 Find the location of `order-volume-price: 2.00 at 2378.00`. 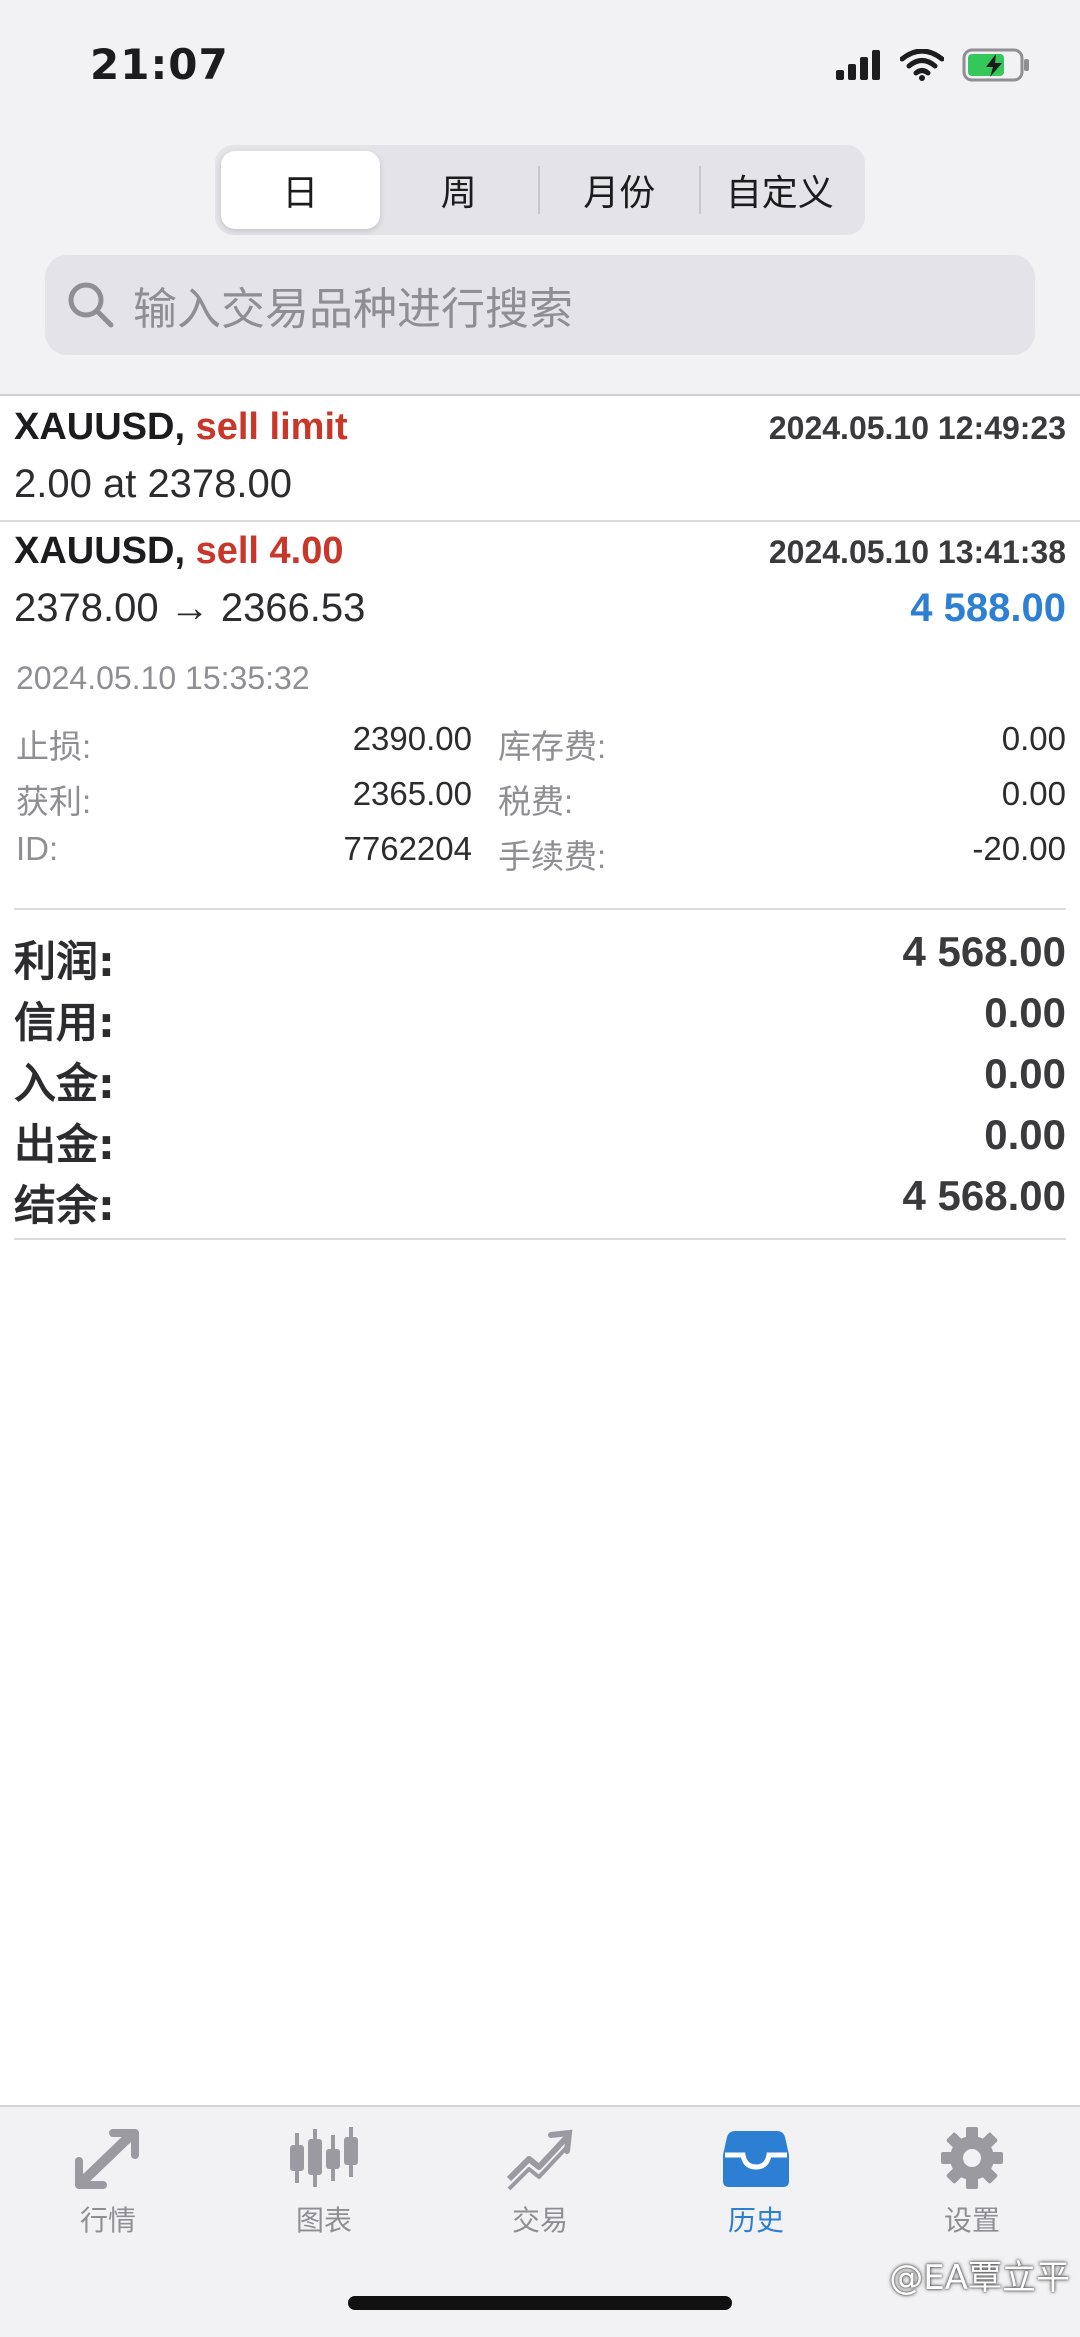

order-volume-price: 2.00 at 2378.00 is located at coordinates (153, 484).